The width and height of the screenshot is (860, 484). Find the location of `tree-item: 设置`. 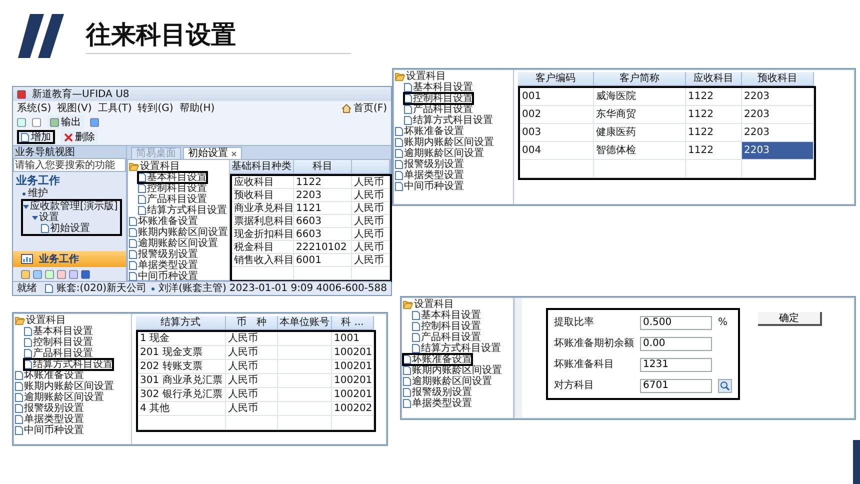

tree-item: 设置 is located at coordinates (45, 217).